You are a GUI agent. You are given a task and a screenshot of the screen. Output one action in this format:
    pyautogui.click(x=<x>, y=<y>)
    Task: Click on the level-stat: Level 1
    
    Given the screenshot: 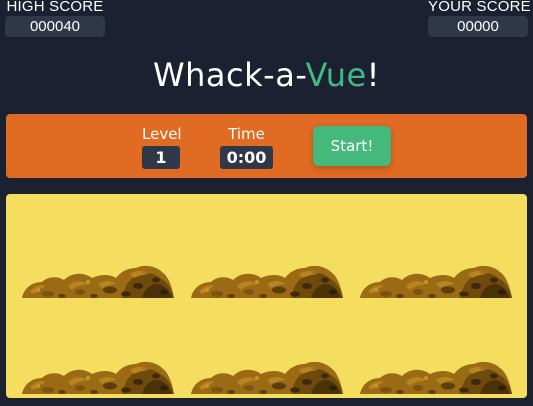 What is the action you would take?
    pyautogui.click(x=162, y=147)
    